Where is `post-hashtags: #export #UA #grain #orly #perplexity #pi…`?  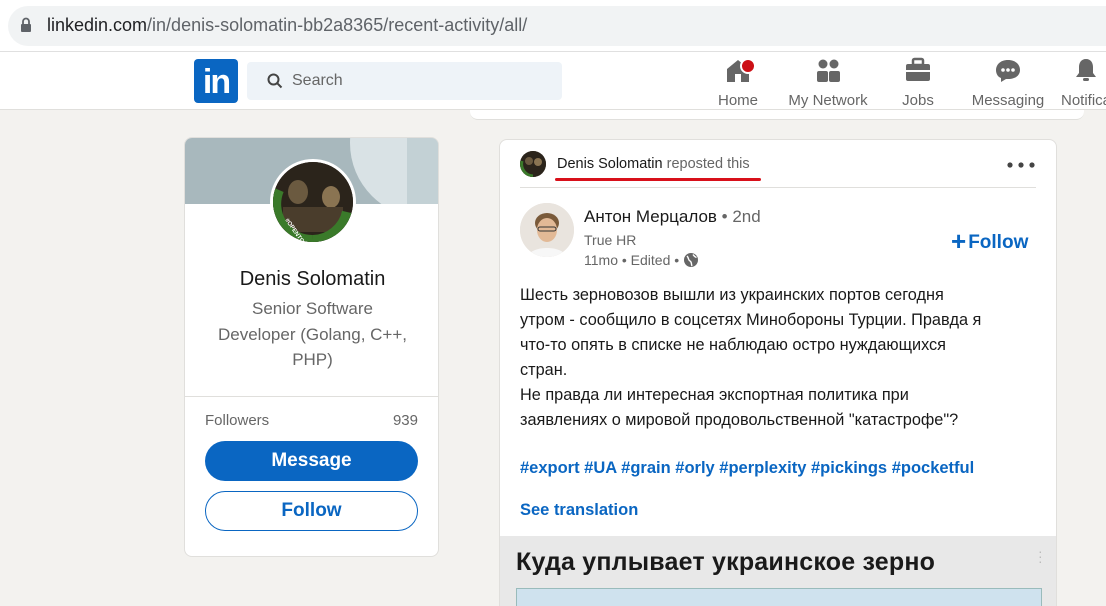
post-hashtags: #export #UA #grain #orly #perplexity #pi… is located at coordinates (747, 468).